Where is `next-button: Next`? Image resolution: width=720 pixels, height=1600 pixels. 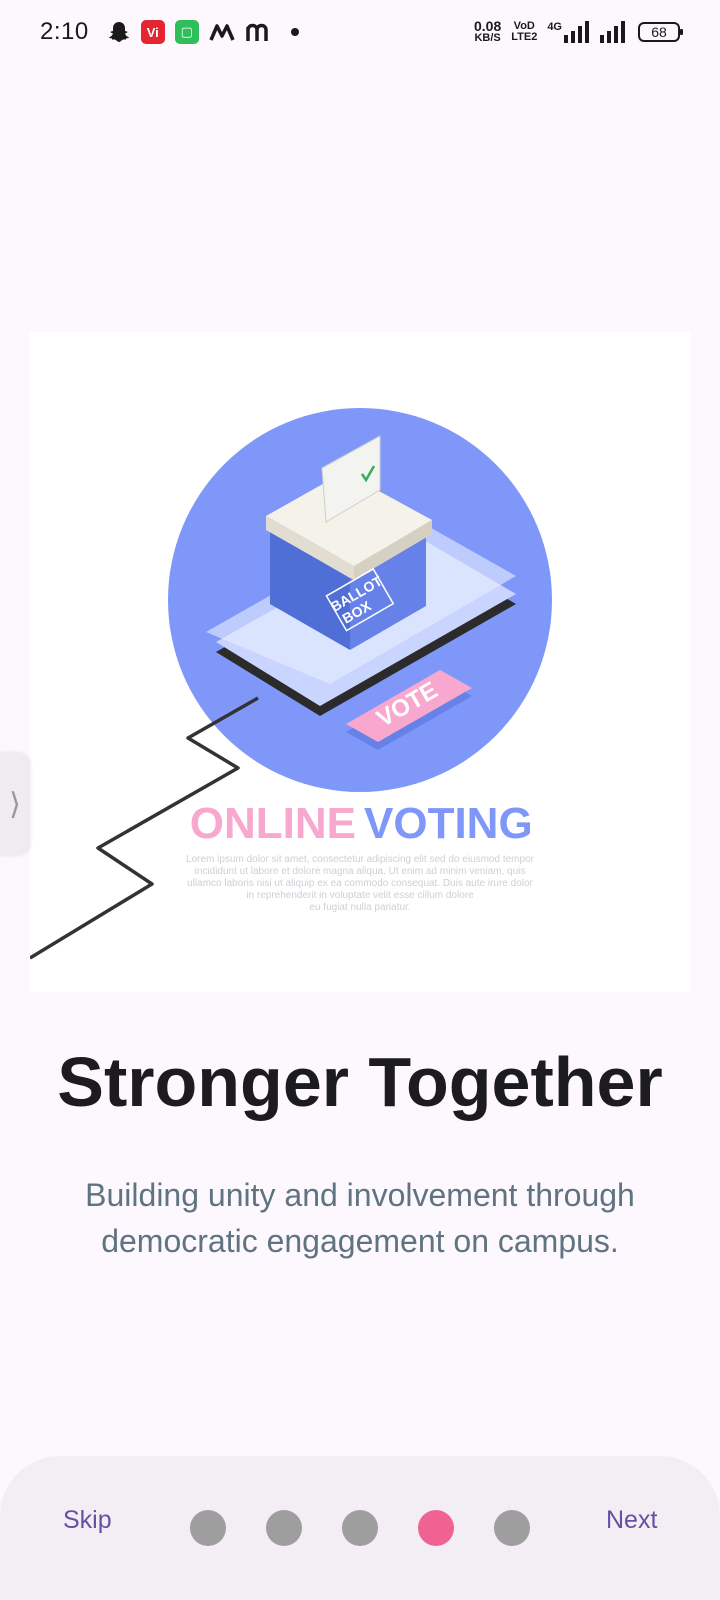
next-button: Next is located at coordinates (631, 1520).